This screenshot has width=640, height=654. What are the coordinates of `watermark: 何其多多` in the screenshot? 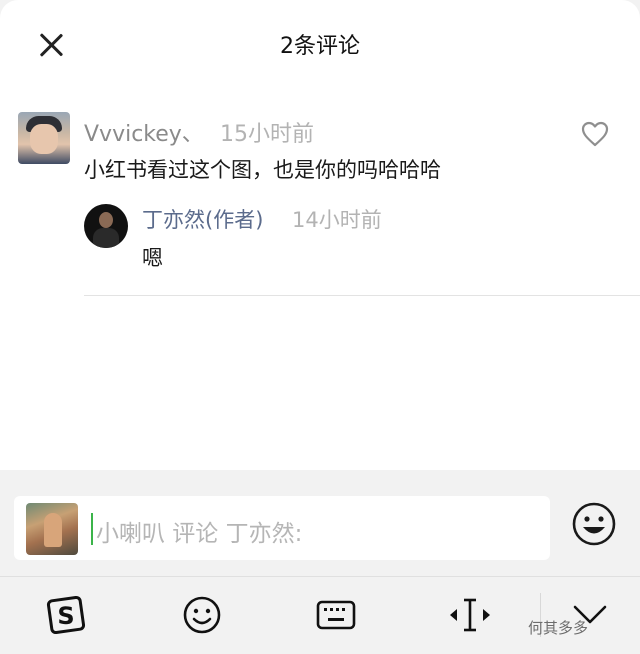 It's located at (558, 628).